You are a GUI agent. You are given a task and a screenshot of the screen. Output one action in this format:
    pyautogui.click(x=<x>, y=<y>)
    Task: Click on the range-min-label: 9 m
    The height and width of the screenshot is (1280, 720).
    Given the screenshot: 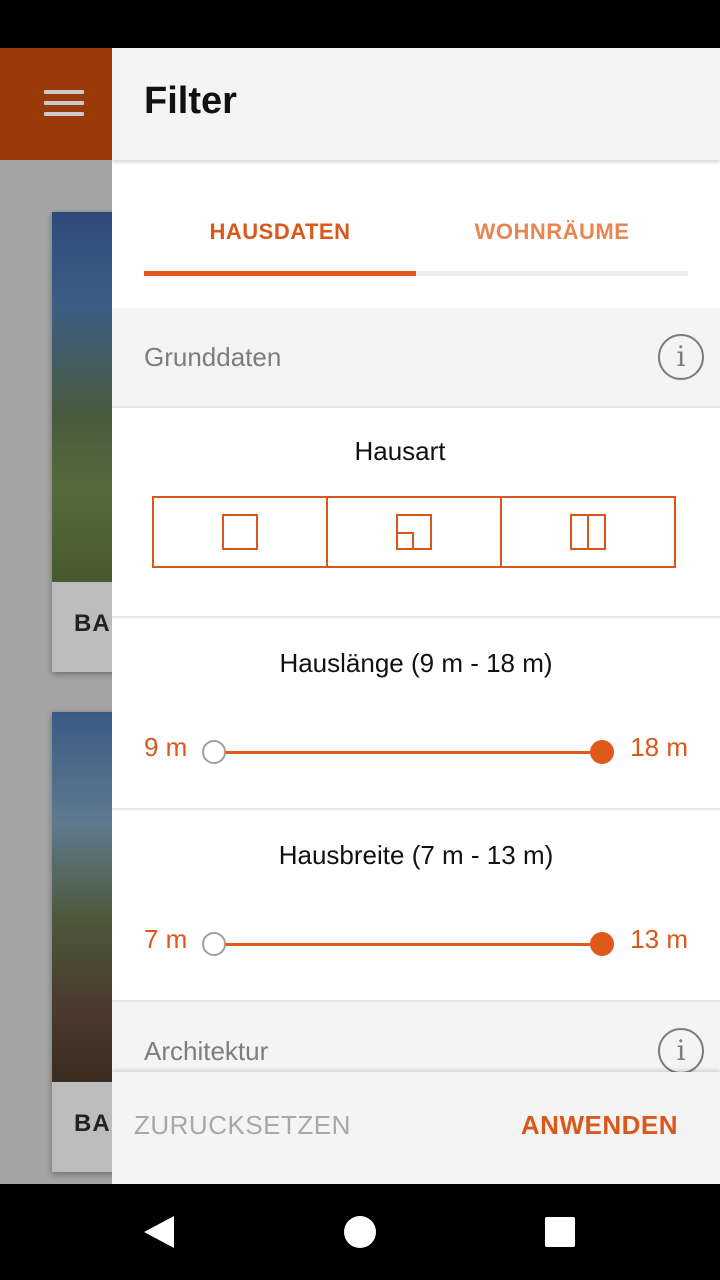 What is the action you would take?
    pyautogui.click(x=166, y=747)
    